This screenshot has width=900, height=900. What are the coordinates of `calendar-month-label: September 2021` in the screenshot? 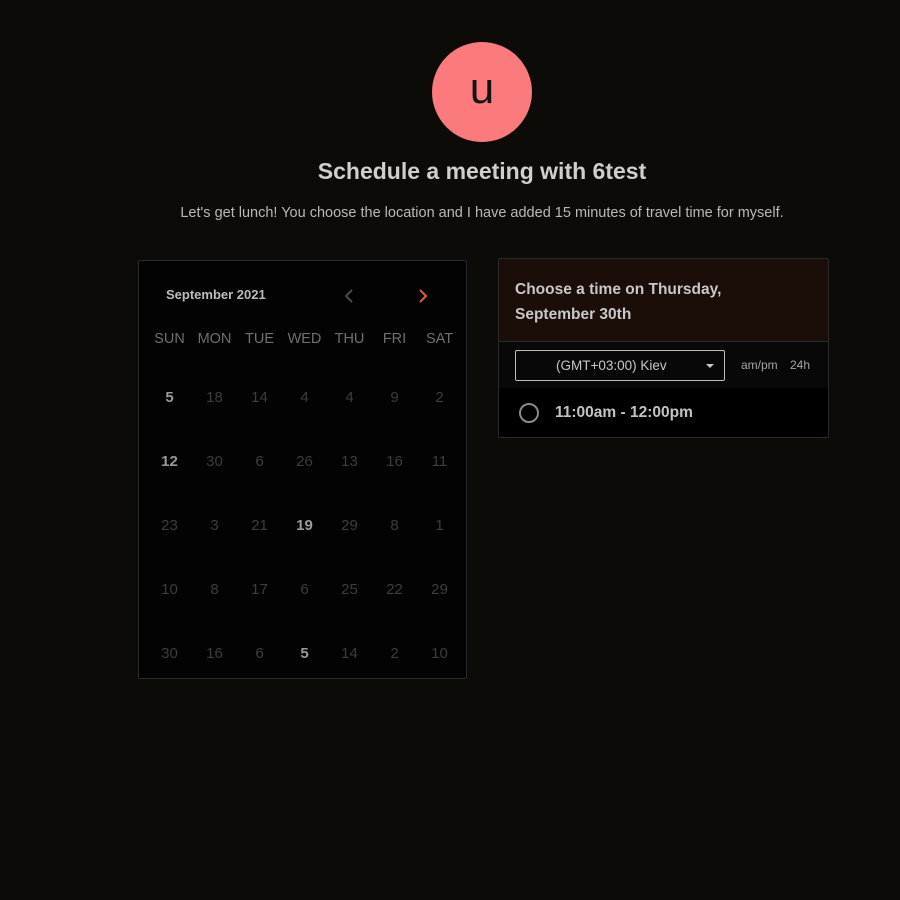 It's located at (216, 294).